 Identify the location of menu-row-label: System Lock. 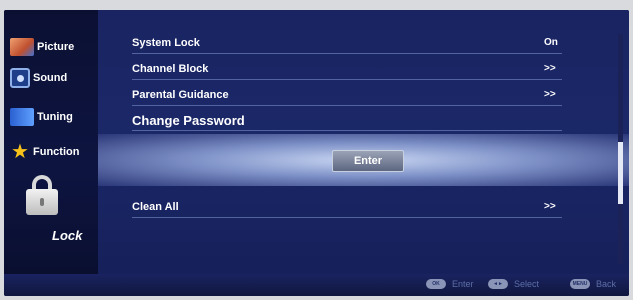
(166, 43).